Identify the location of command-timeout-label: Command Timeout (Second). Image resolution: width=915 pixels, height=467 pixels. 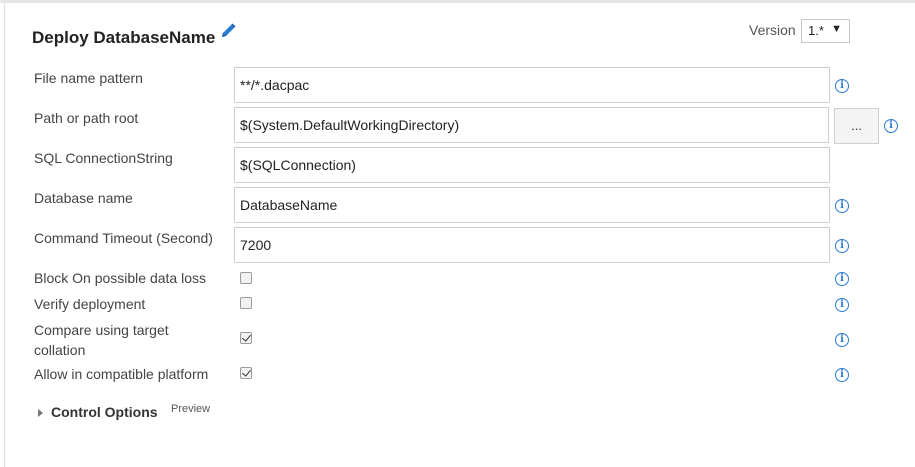
(123, 238).